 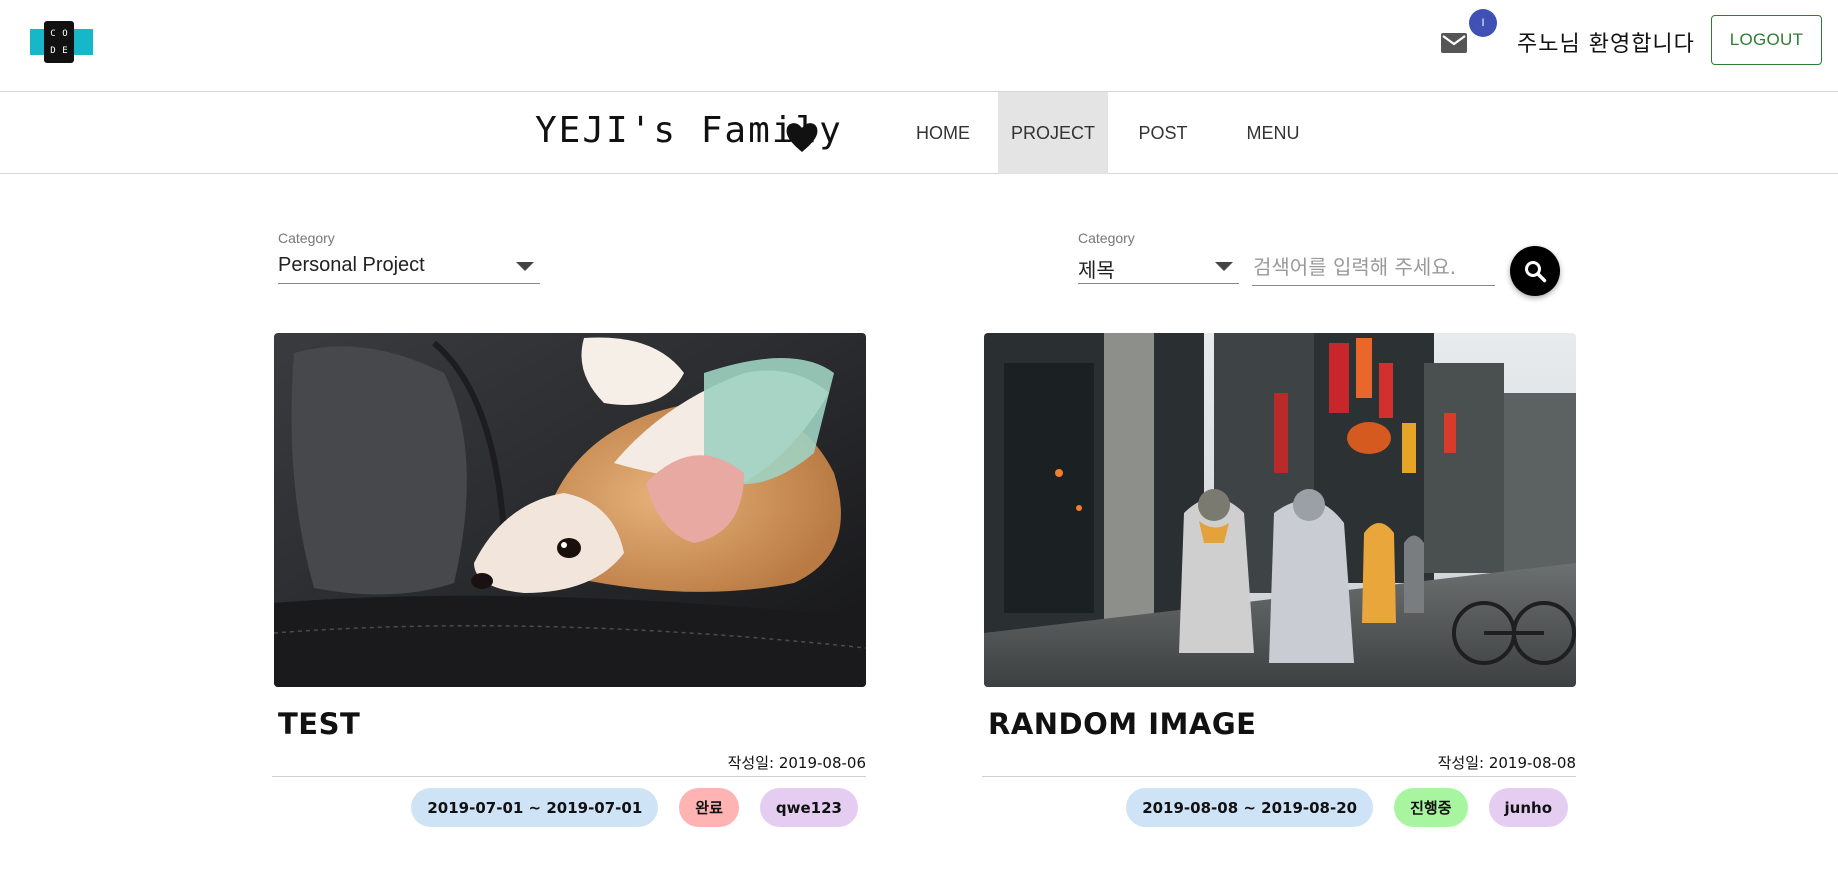 I want to click on status-badge: 진행중, so click(x=1431, y=807).